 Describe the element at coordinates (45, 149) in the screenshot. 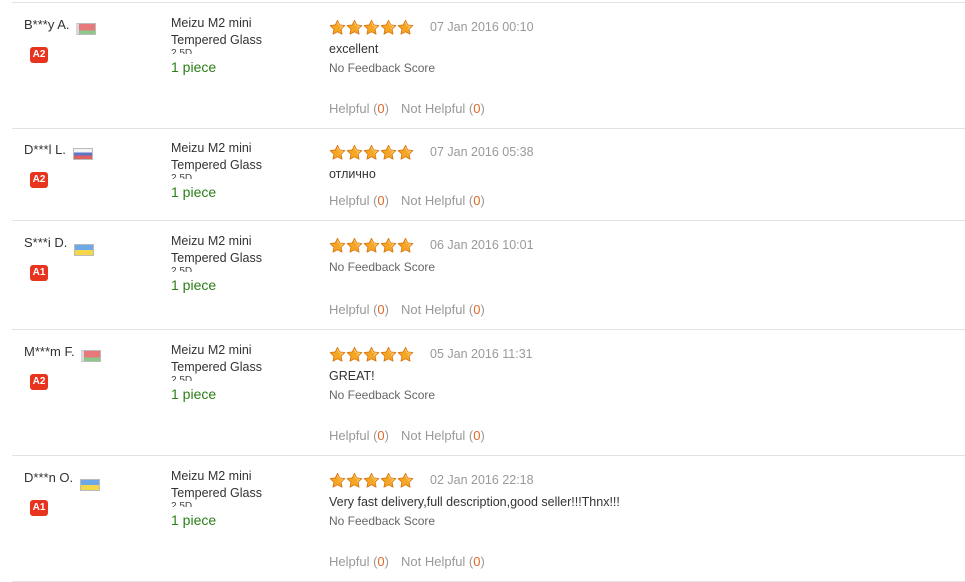

I see `buyer-name: D***l L.` at that location.